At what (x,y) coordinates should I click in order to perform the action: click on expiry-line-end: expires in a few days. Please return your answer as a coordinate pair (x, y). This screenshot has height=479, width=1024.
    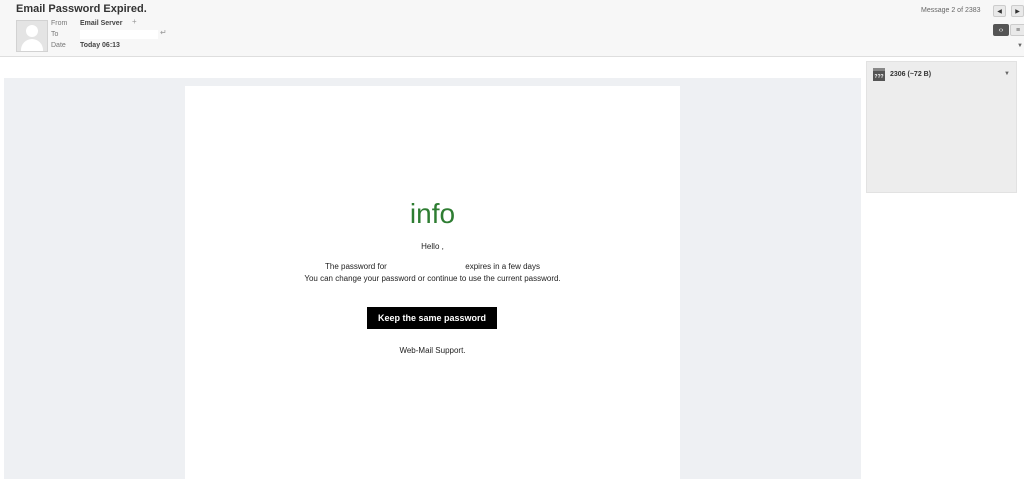
    Looking at the image, I should click on (502, 266).